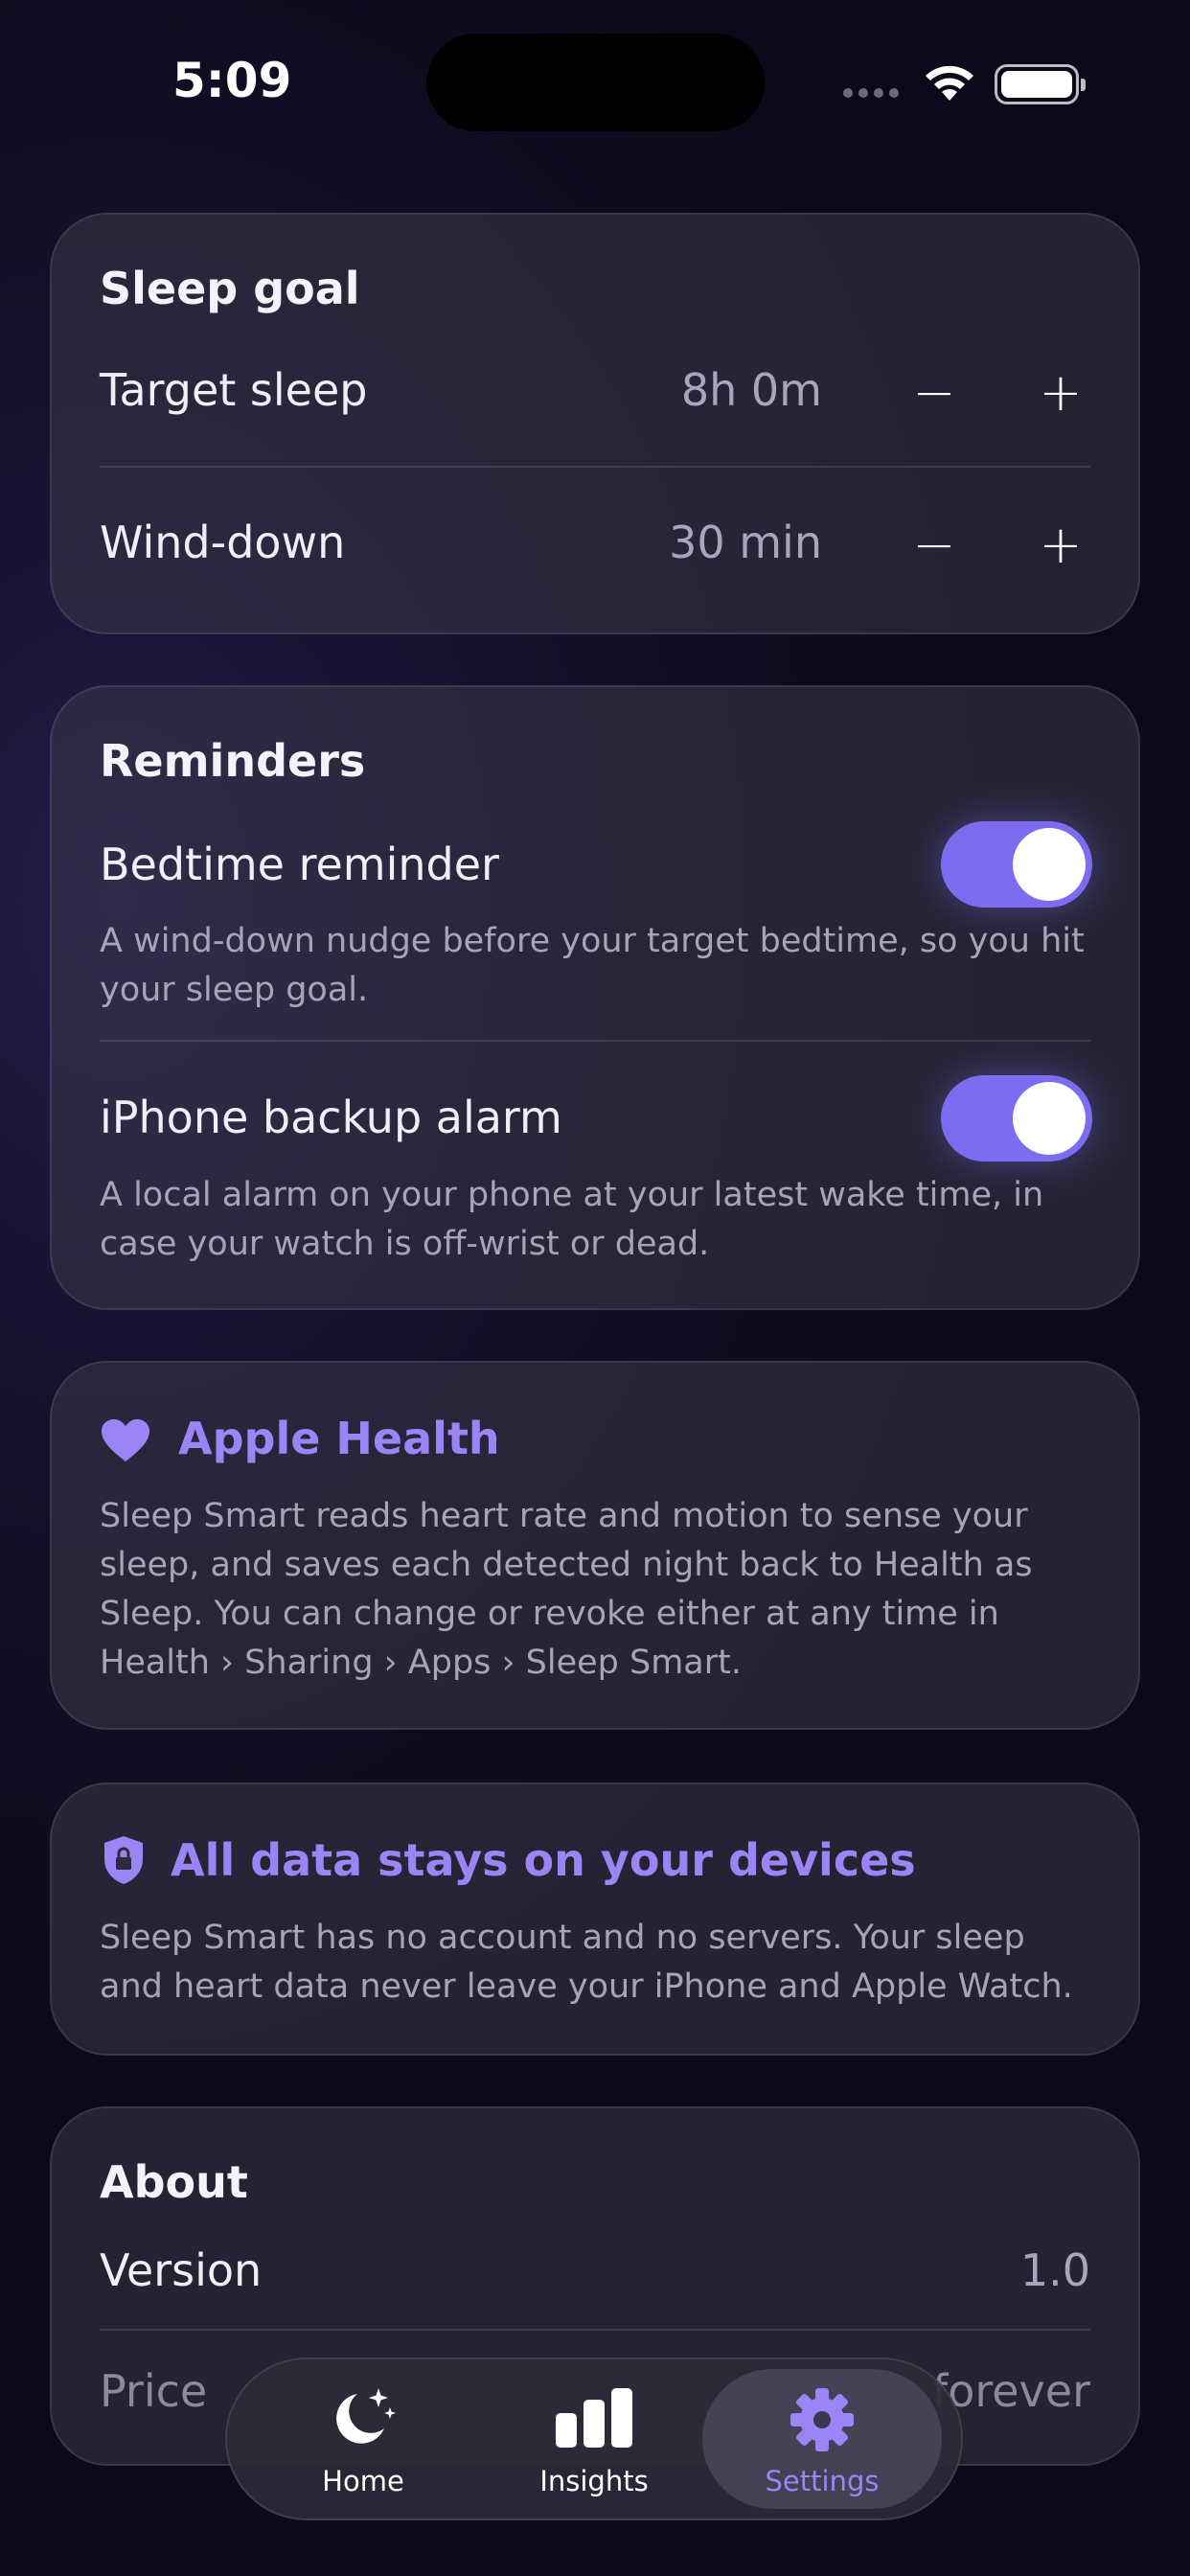 This screenshot has height=2576, width=1190. What do you see at coordinates (751, 390) in the screenshot?
I see `target-sleep-value: 8h 0m` at bounding box center [751, 390].